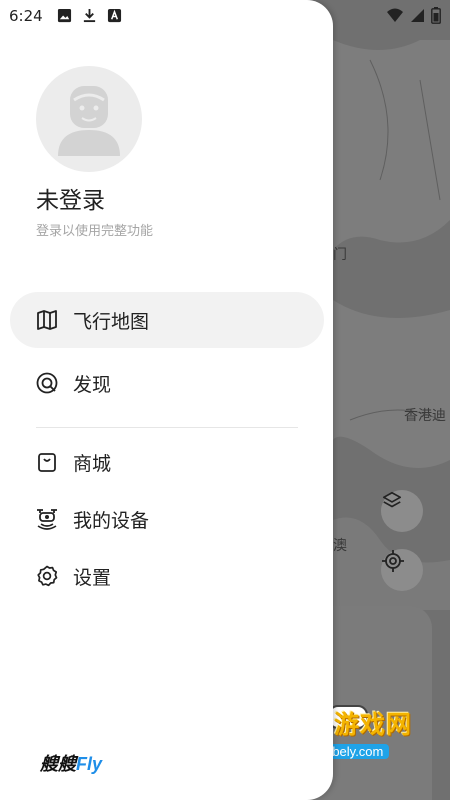 The width and height of the screenshot is (450, 800). Describe the element at coordinates (225, 16) in the screenshot. I see `status-bar: 6:24` at that location.